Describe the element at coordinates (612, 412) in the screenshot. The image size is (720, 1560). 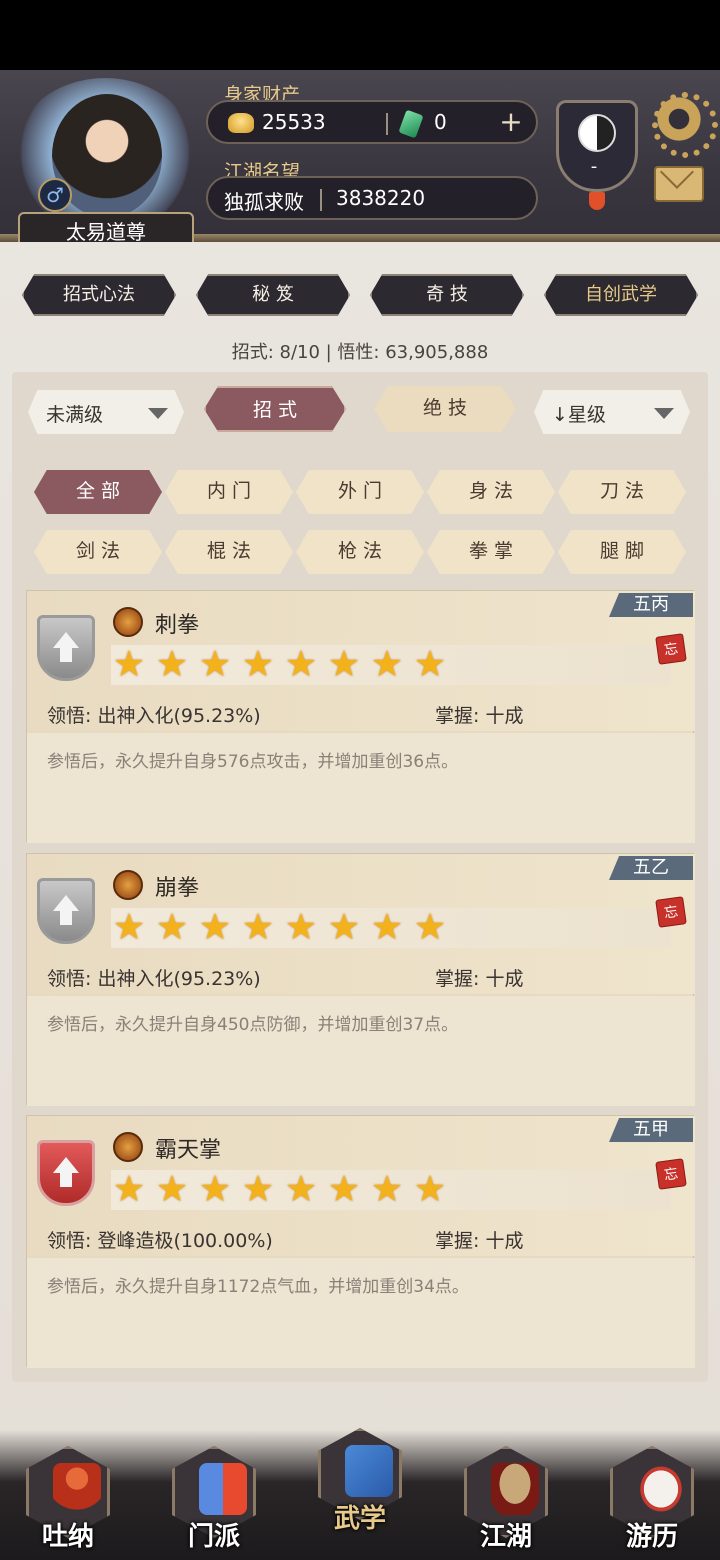
I see `star-sort-dropdown: ↓星级` at that location.